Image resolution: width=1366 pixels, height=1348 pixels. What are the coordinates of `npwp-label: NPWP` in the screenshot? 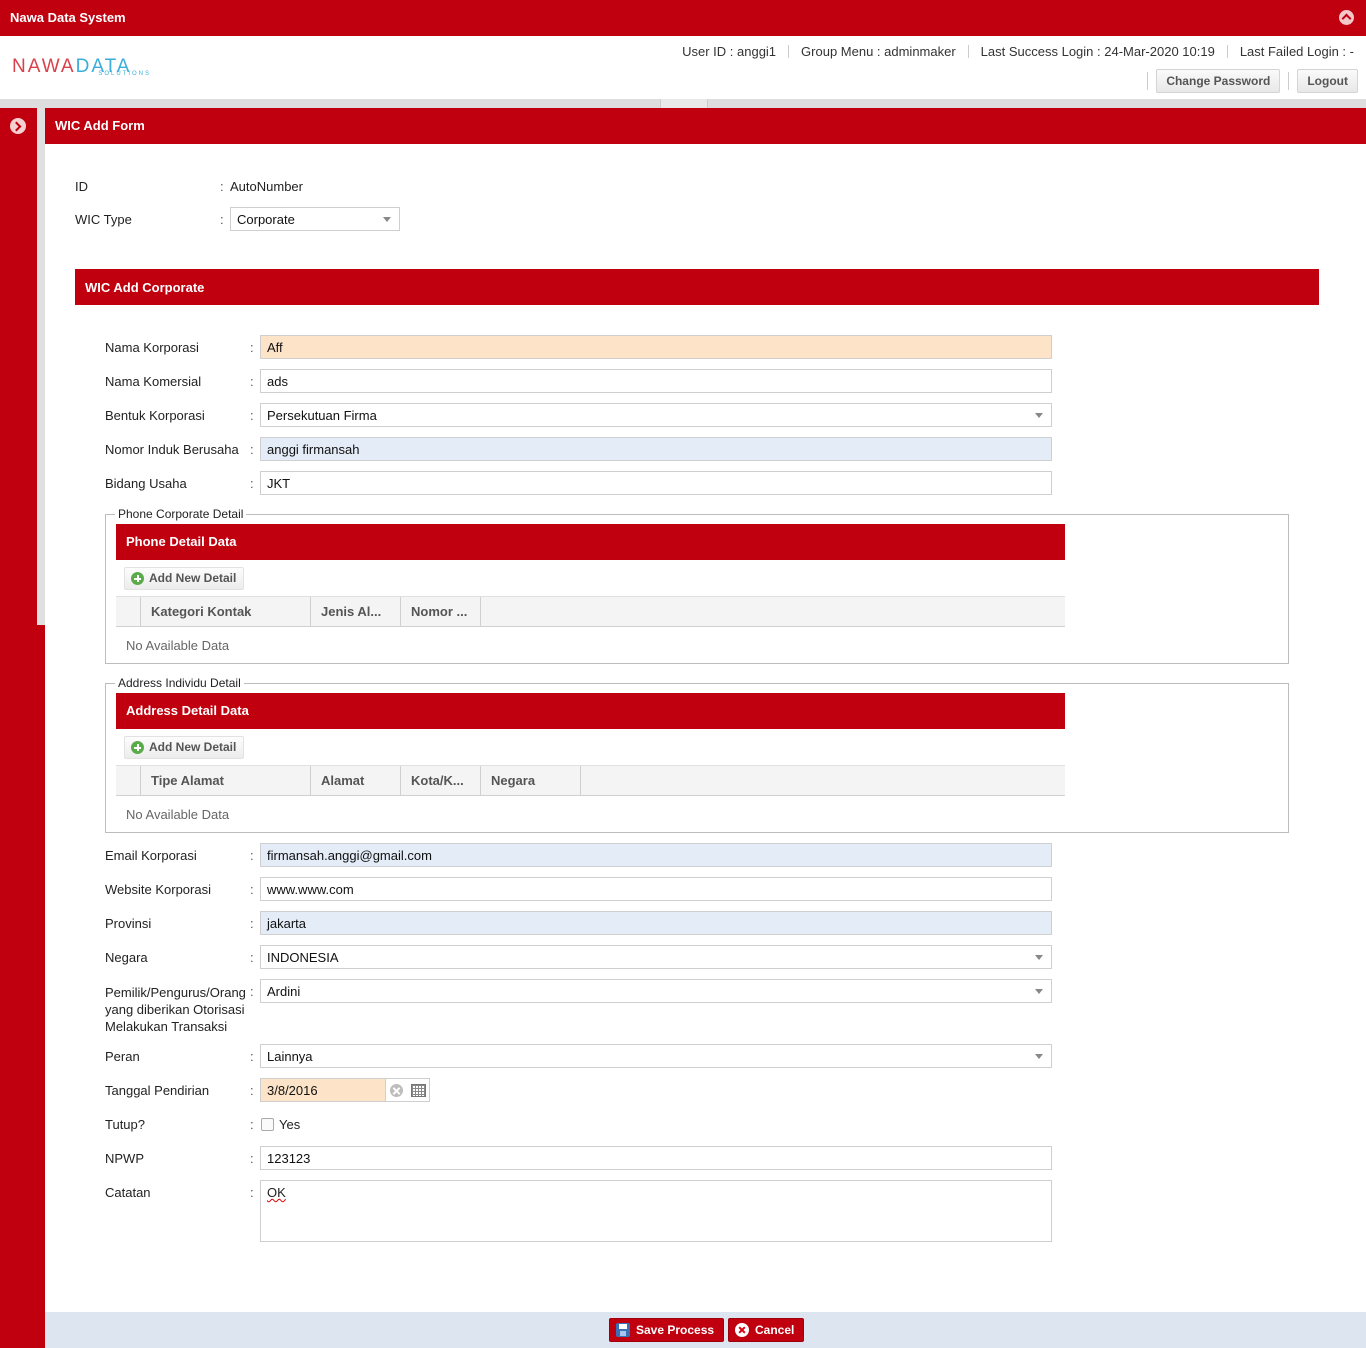 It's located at (124, 1158).